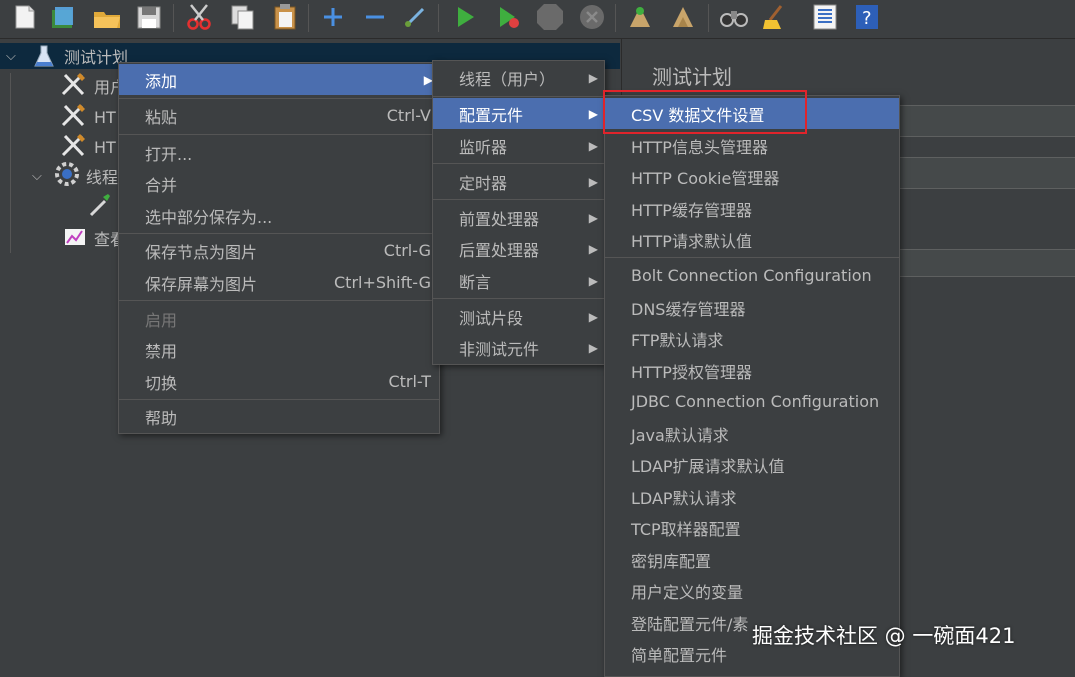 This screenshot has height=677, width=1075. What do you see at coordinates (775, 17) in the screenshot?
I see `reset-search-icon` at bounding box center [775, 17].